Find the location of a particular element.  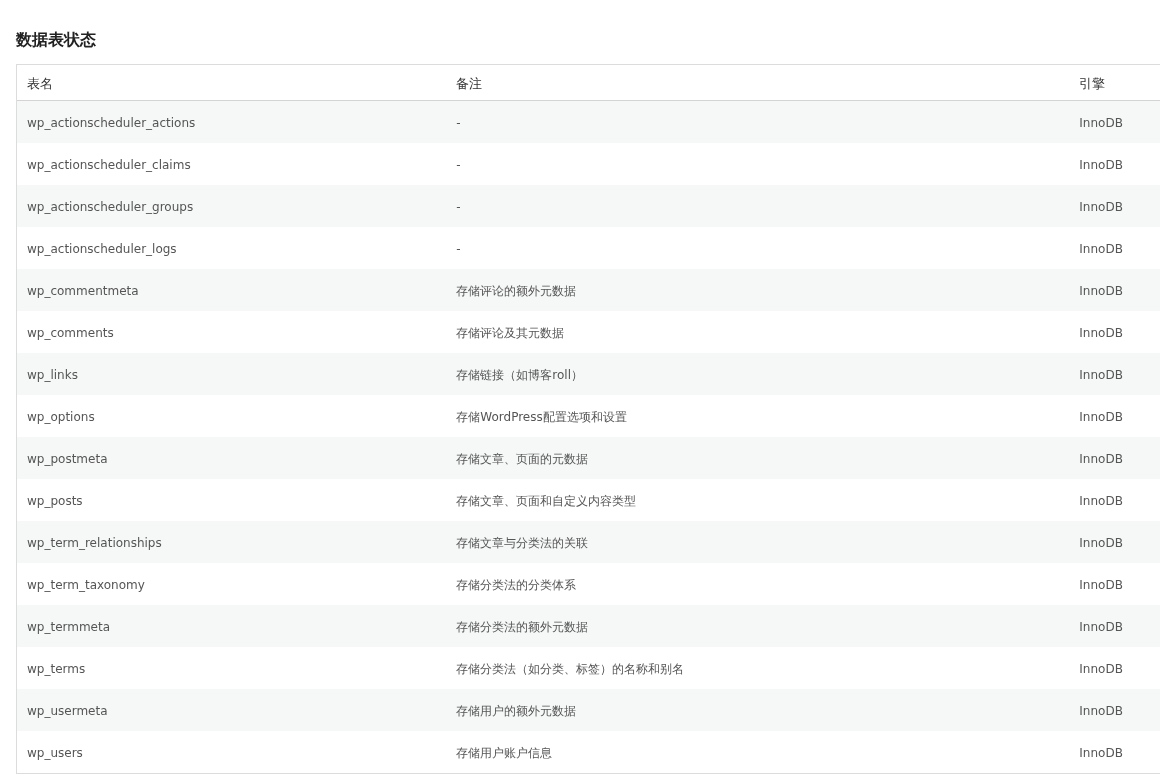

table-name-cell: wp_options is located at coordinates (61, 417).